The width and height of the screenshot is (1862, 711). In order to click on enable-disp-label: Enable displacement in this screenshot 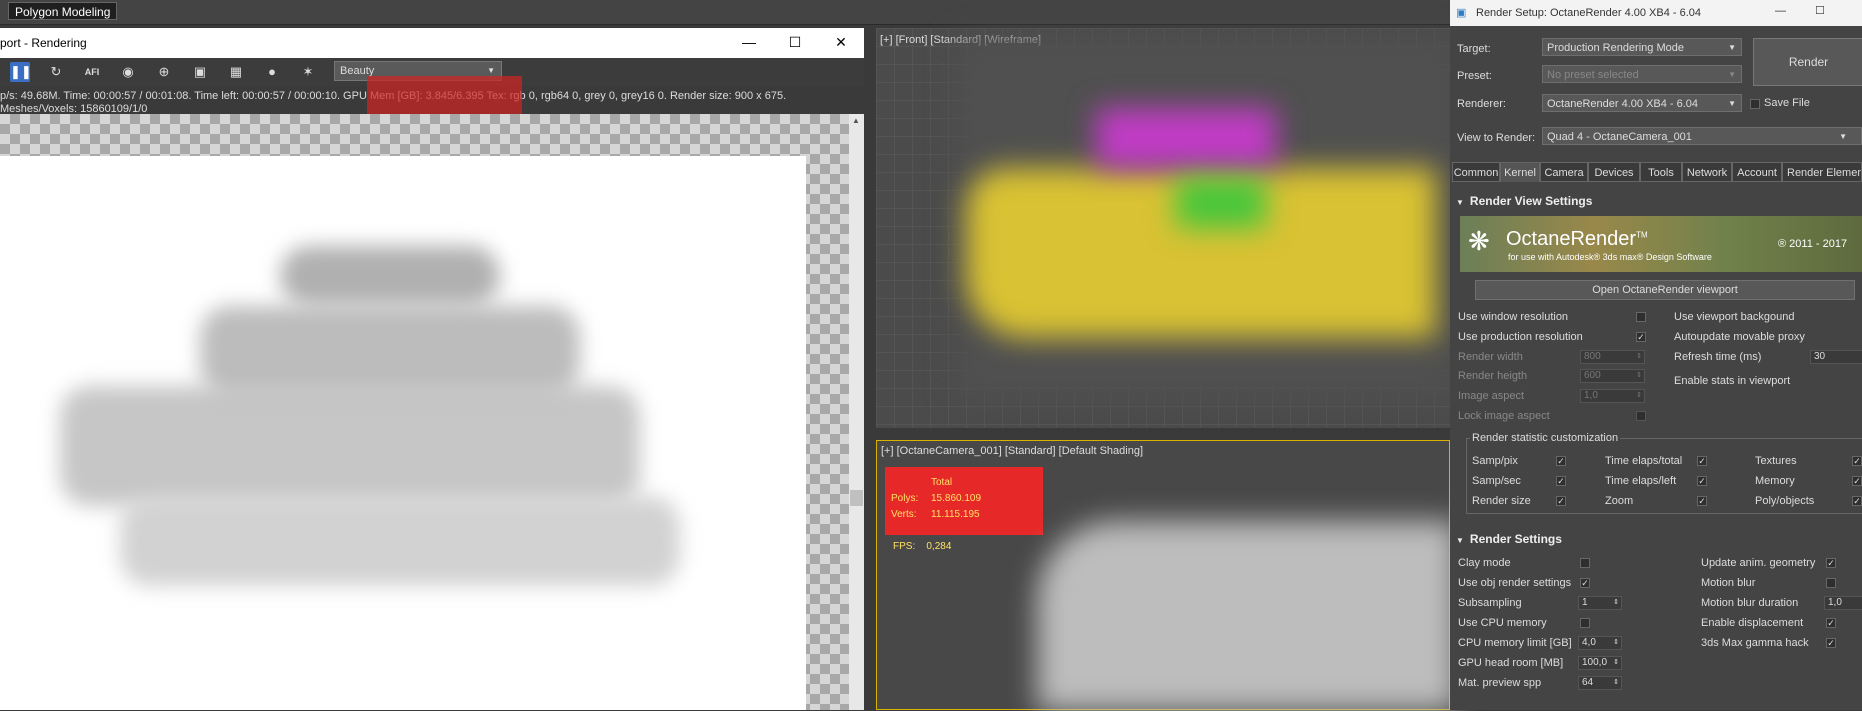, I will do `click(1752, 623)`.